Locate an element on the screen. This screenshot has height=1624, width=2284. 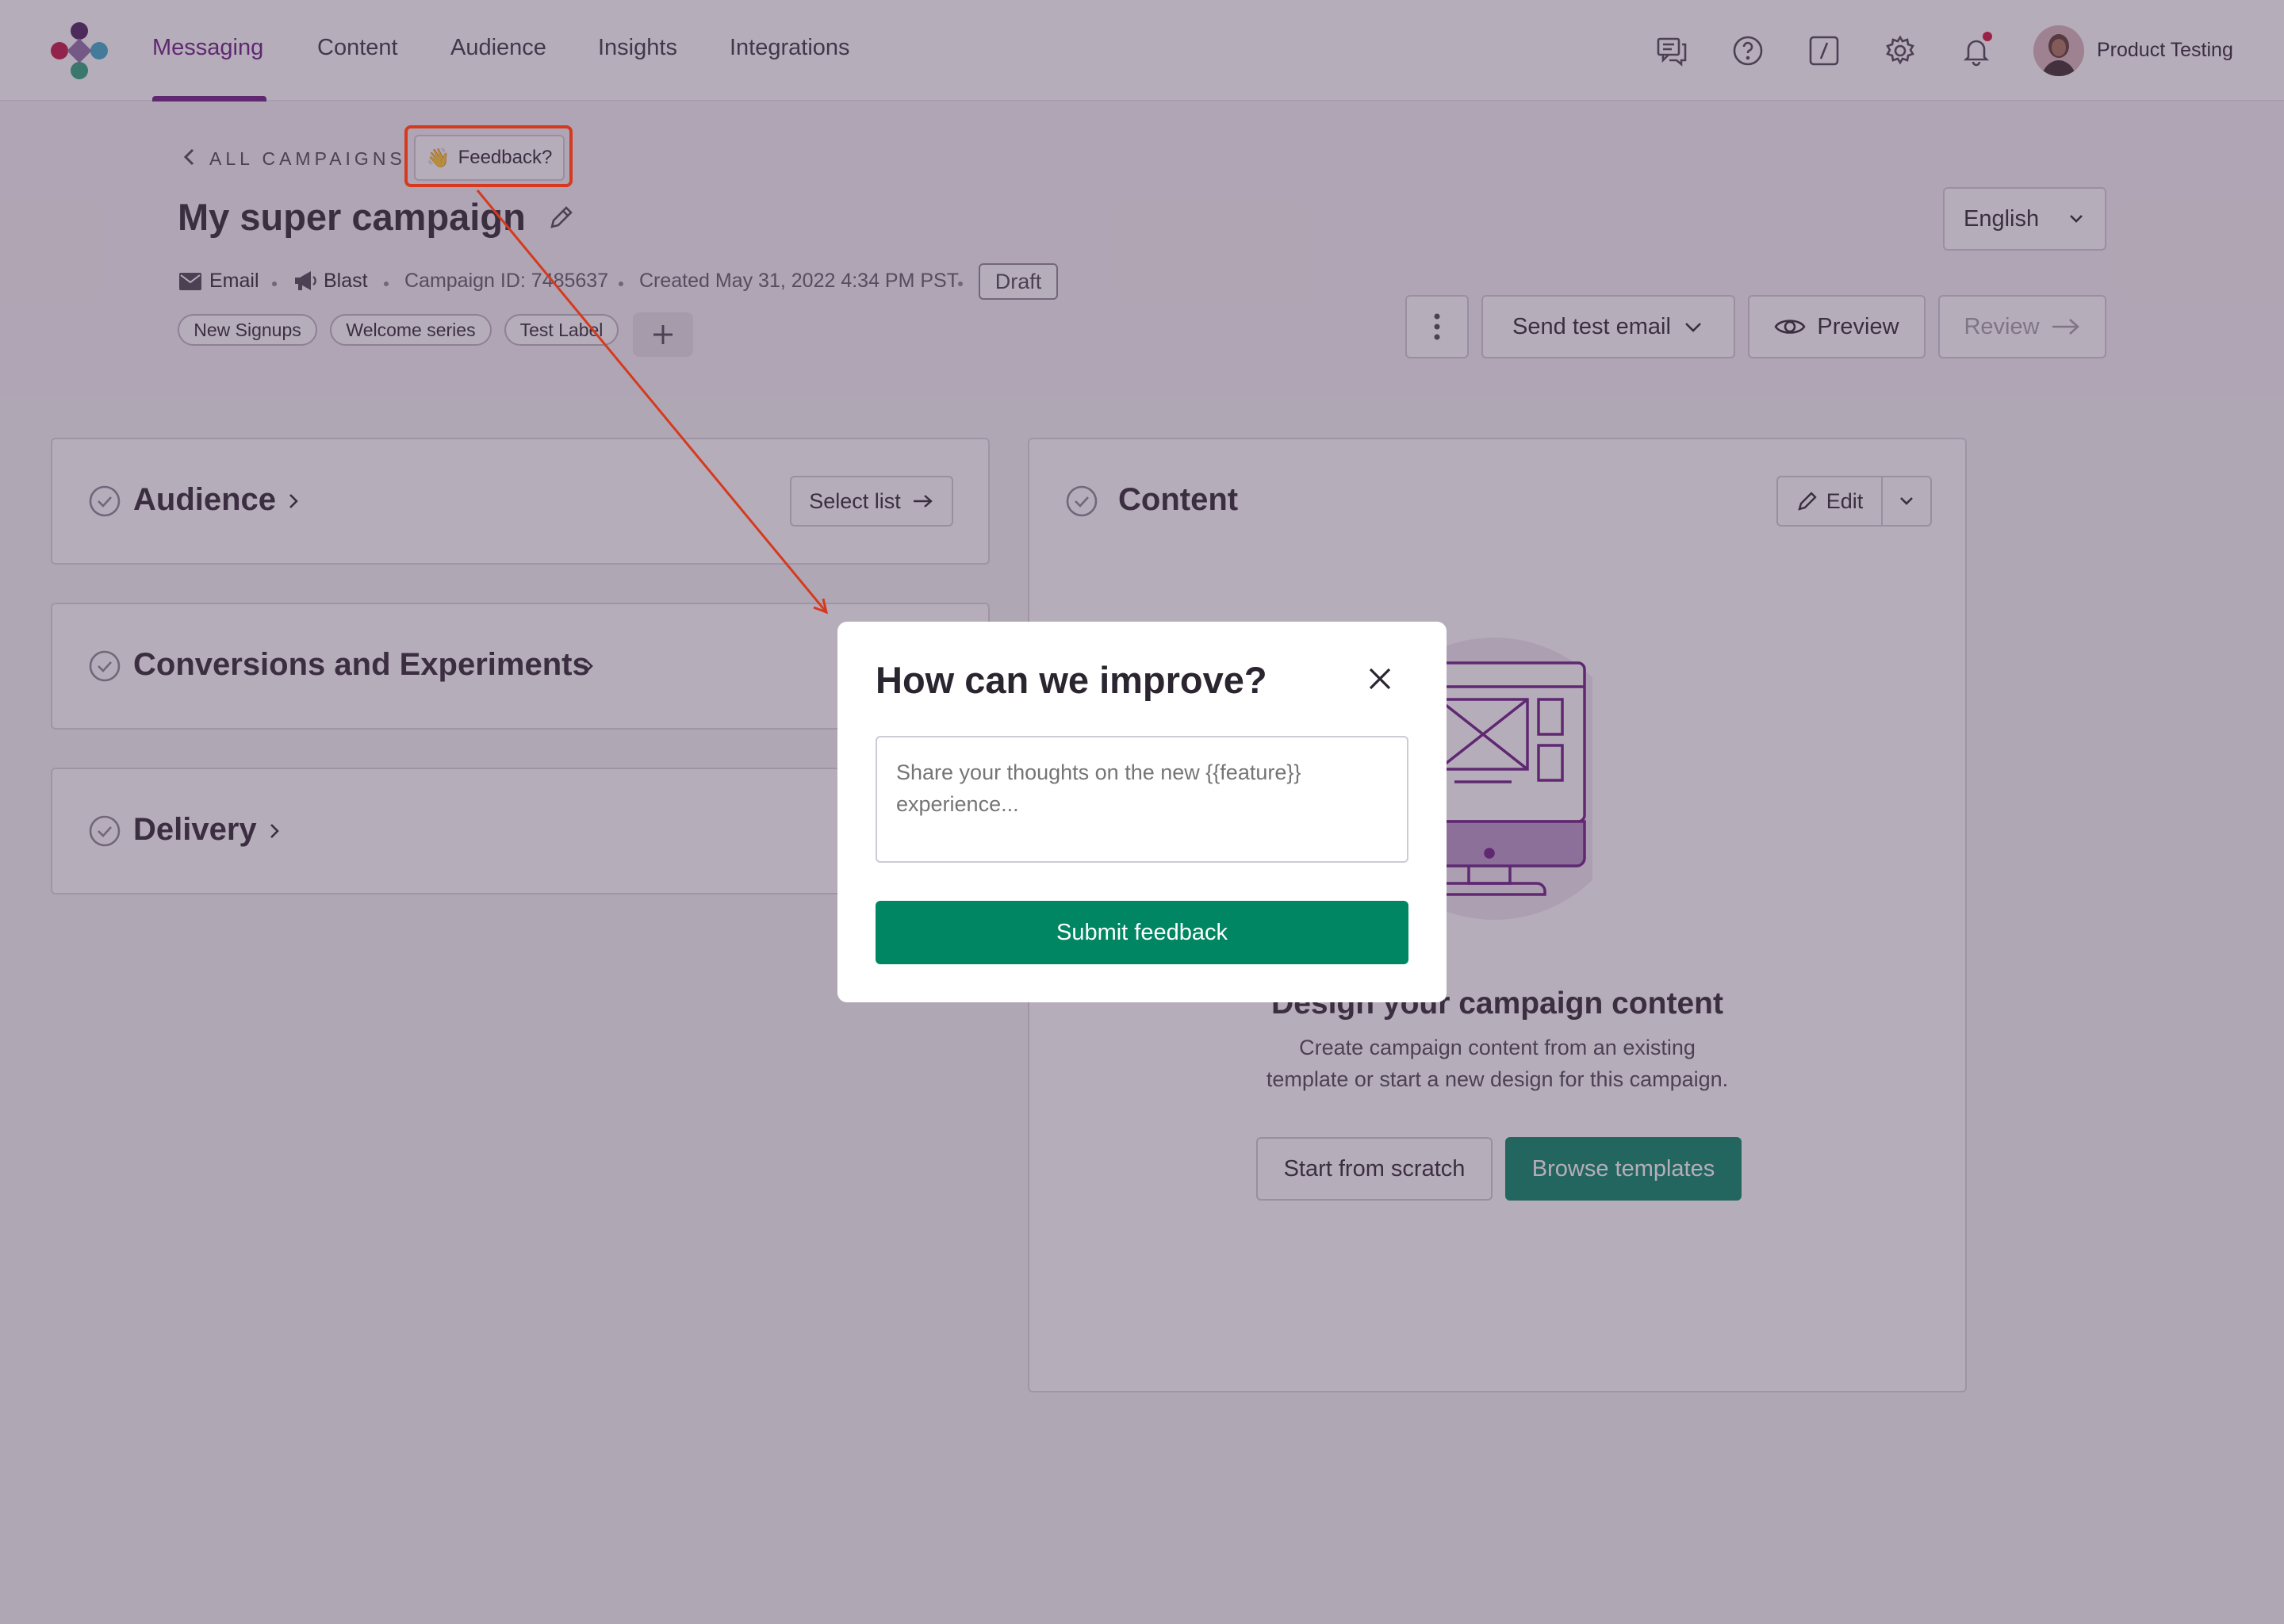
annotation-arrow is located at coordinates (652, 402).